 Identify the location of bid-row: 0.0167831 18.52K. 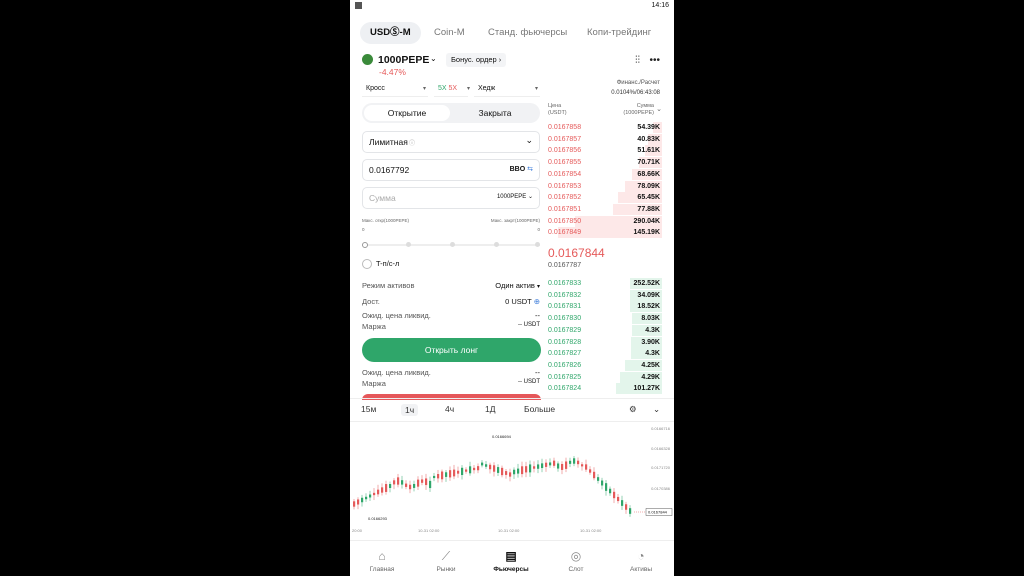
(604, 307).